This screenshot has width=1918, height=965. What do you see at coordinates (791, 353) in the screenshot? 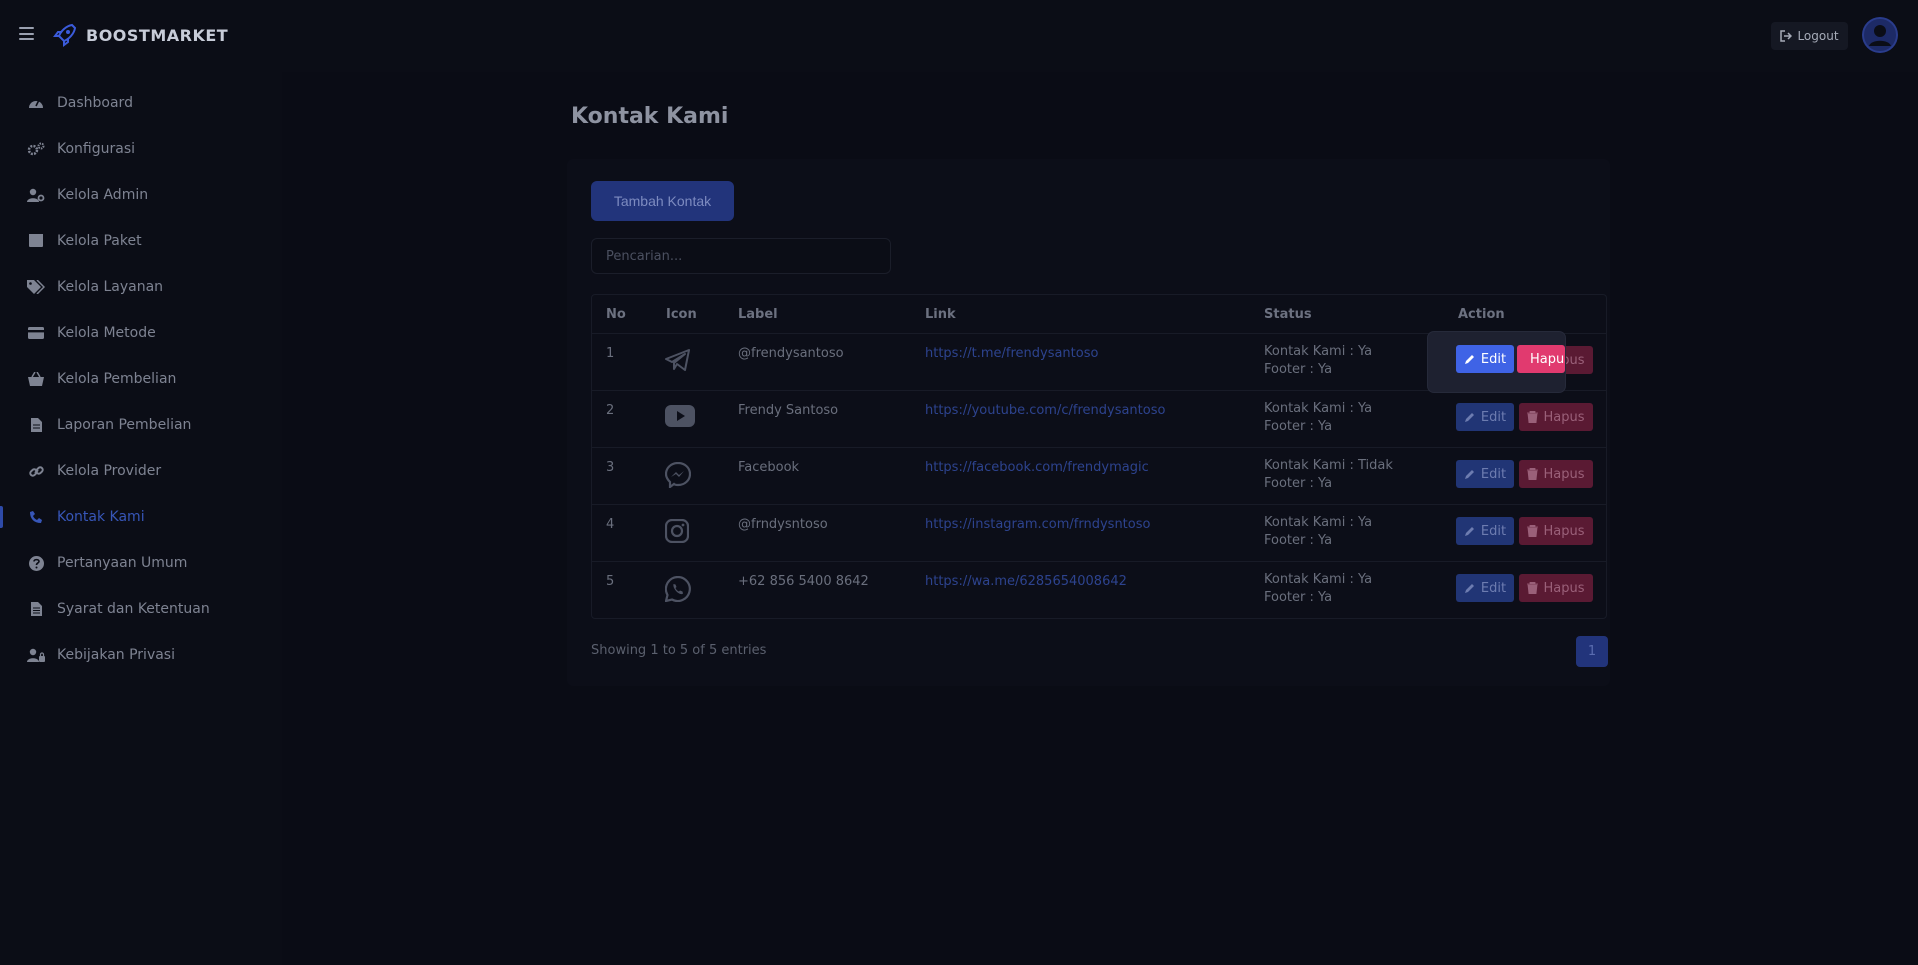
I see `contact-label: @frendysantoso` at bounding box center [791, 353].